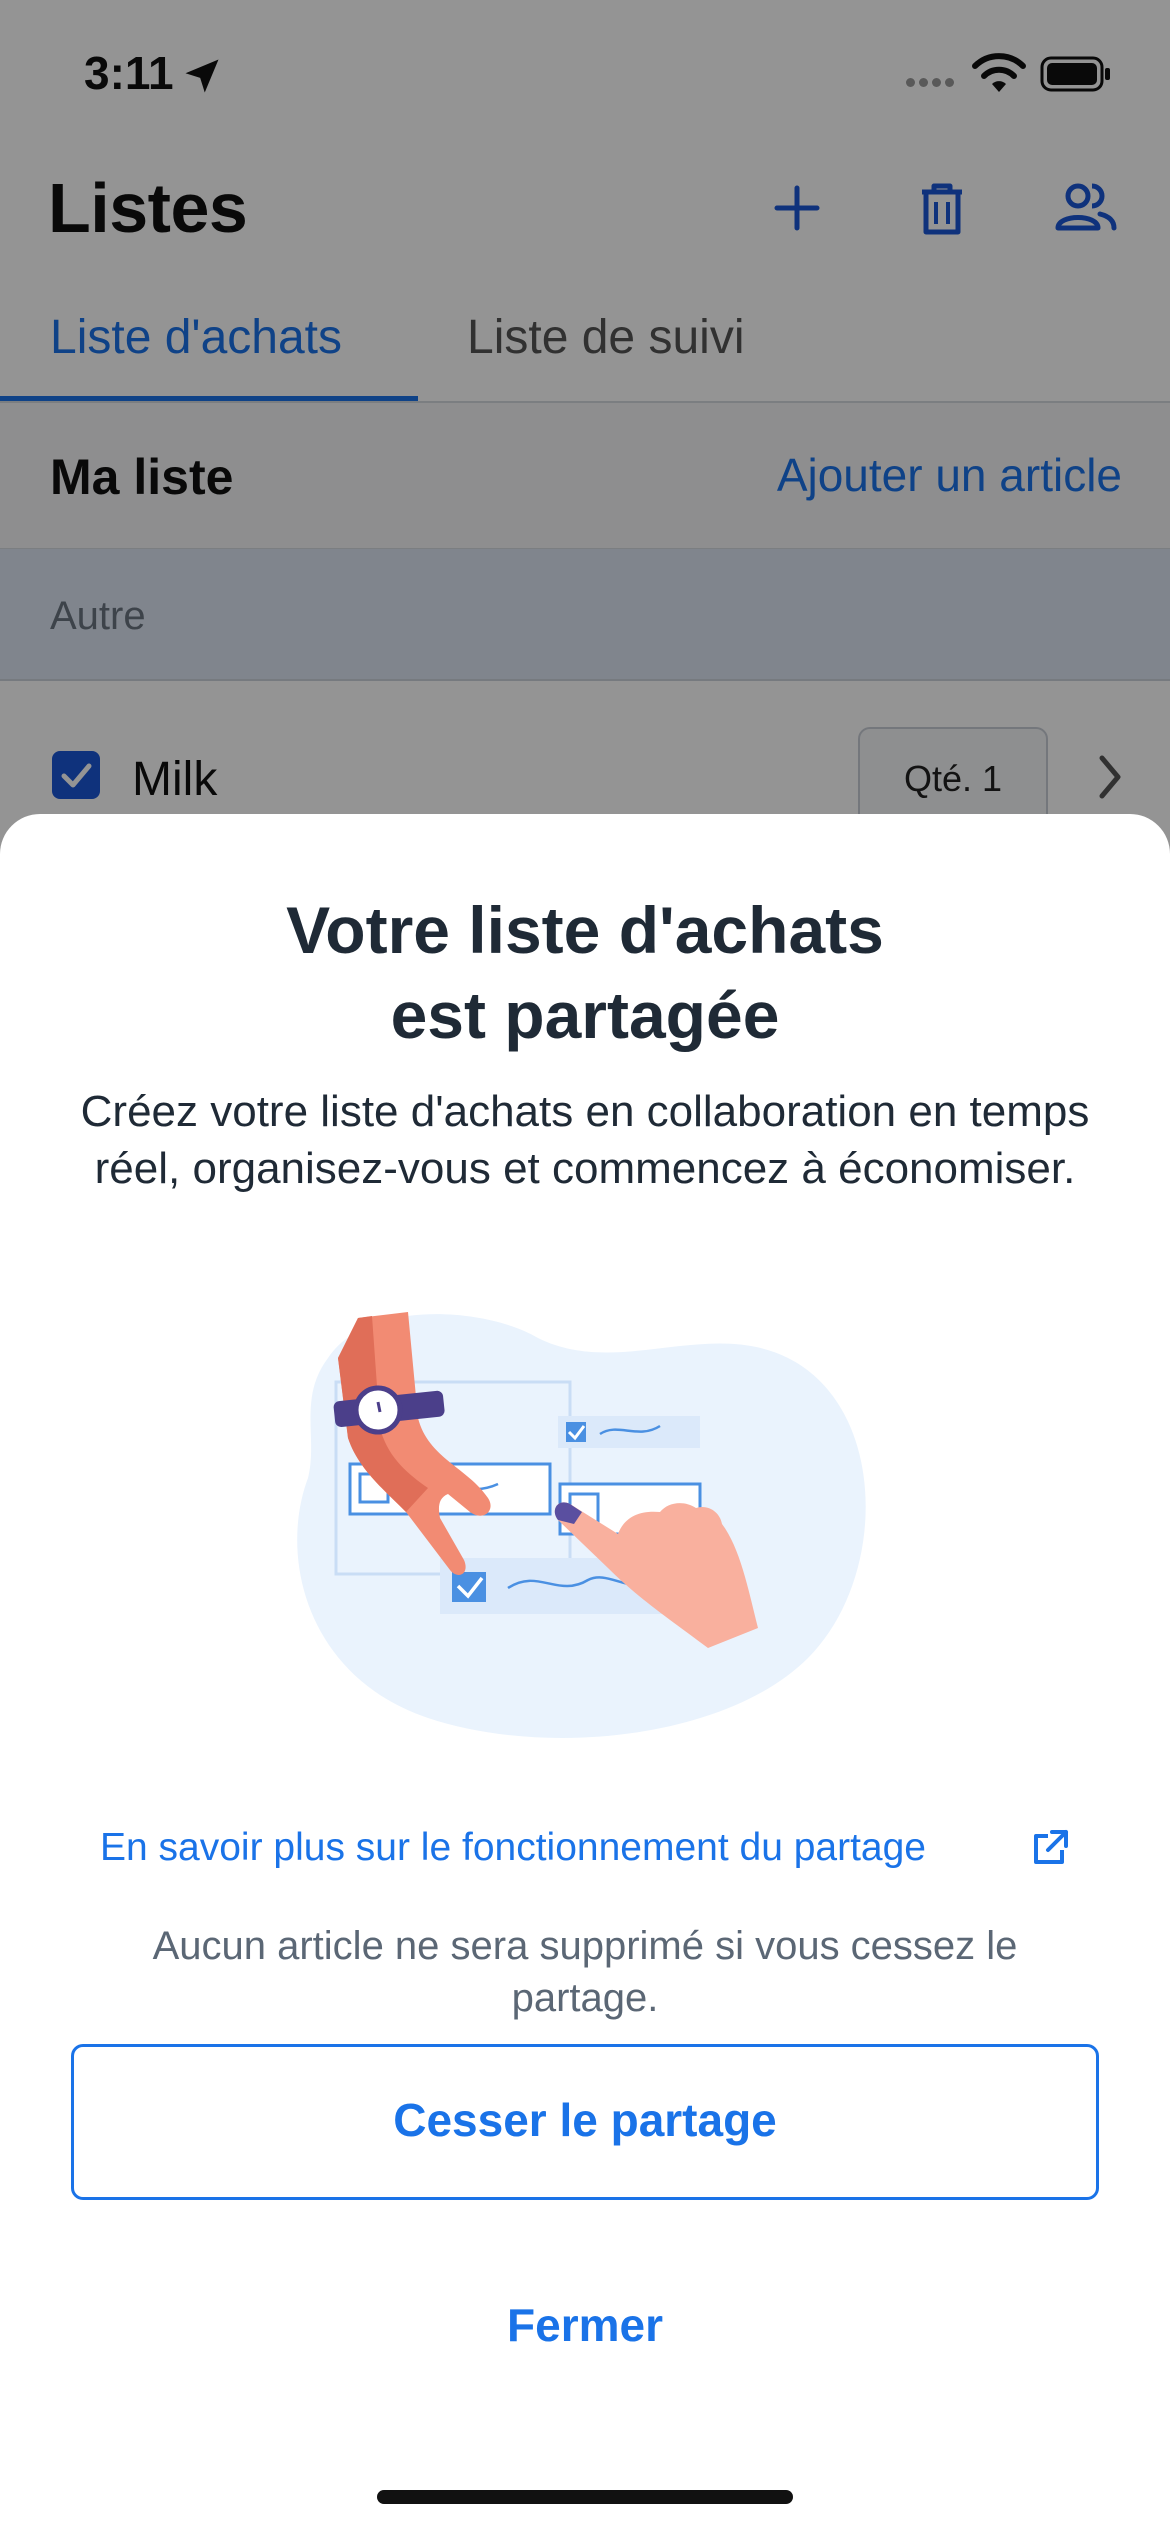 The height and width of the screenshot is (2532, 1170). What do you see at coordinates (585, 1015) in the screenshot?
I see `sheet-title-line2: est partagée` at bounding box center [585, 1015].